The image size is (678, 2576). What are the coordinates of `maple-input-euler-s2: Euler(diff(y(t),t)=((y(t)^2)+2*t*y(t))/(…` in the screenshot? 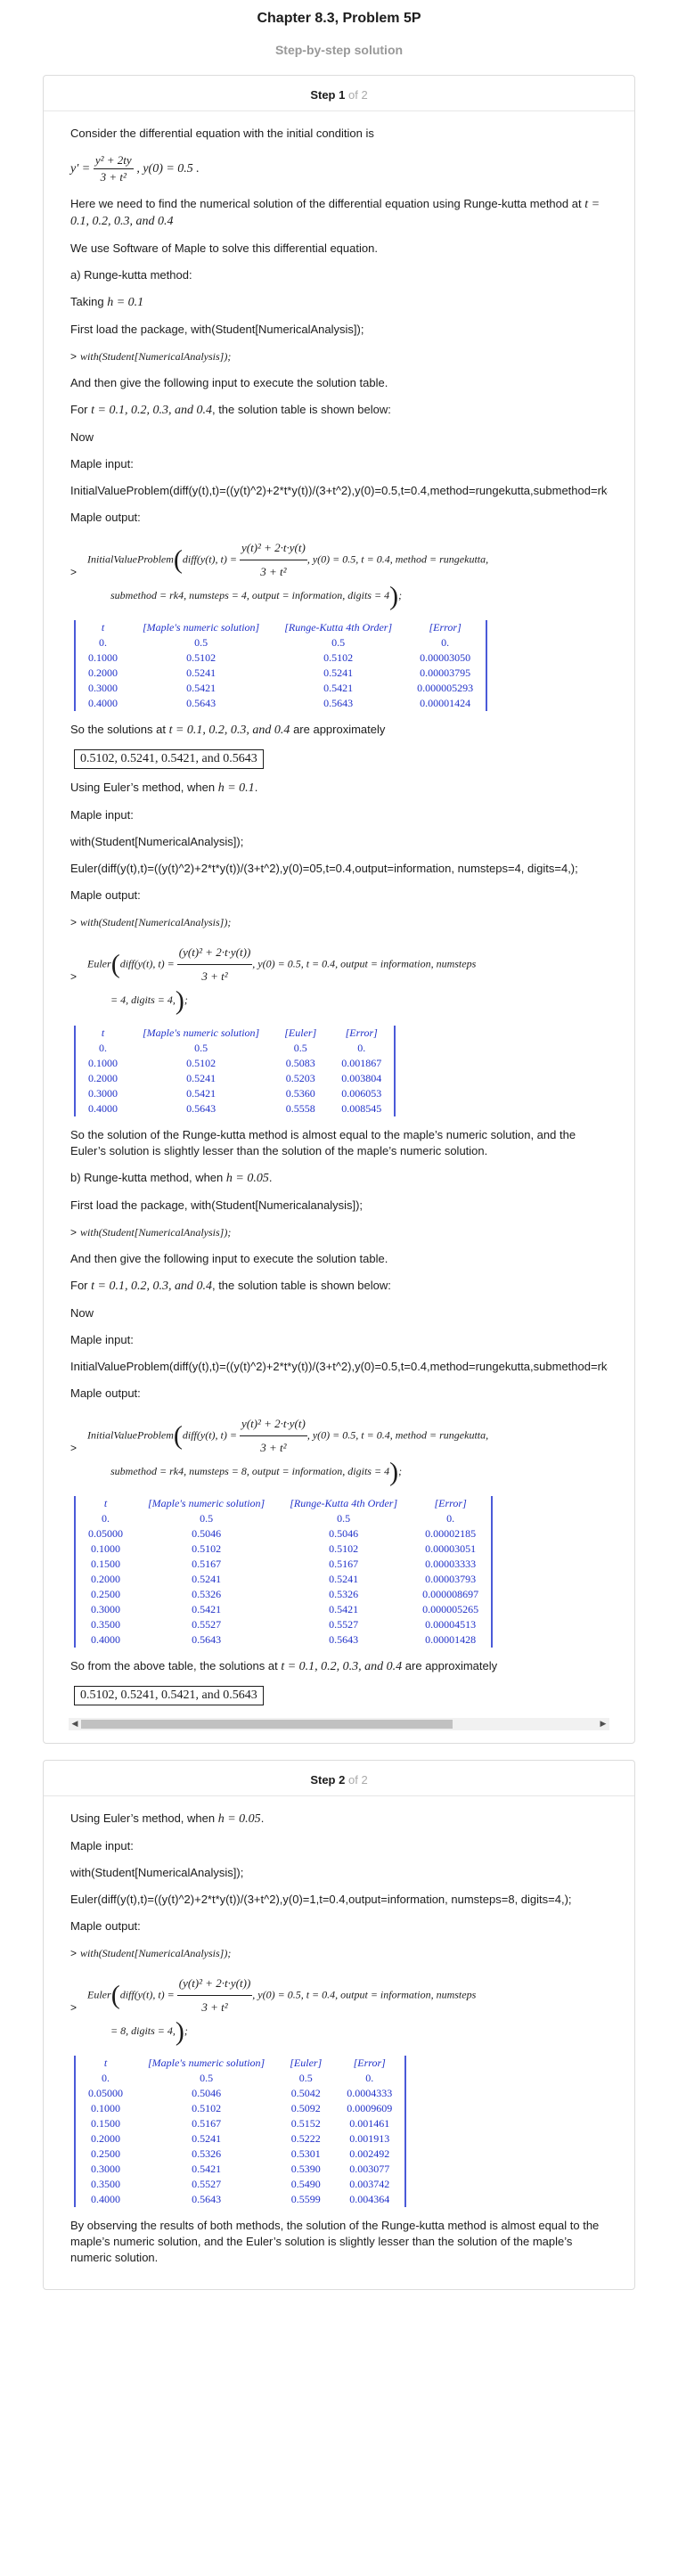 It's located at (321, 1899).